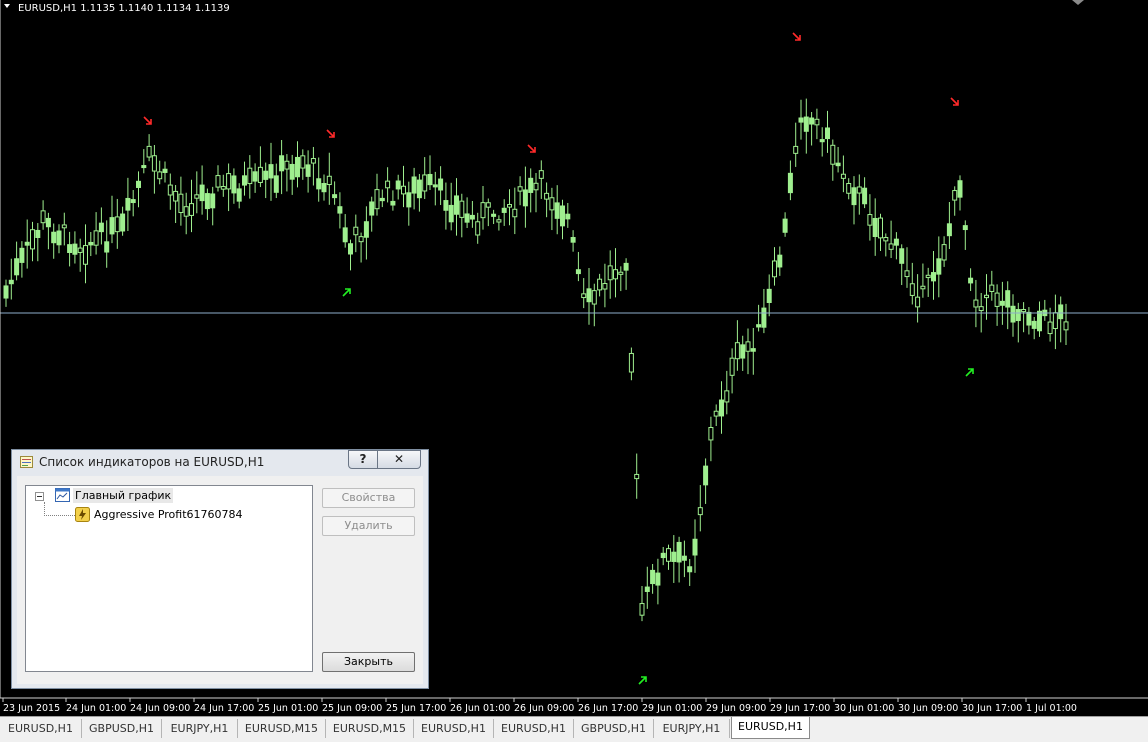  What do you see at coordinates (168, 514) in the screenshot?
I see `tree-node-indicator: Aggressive Profit61760784` at bounding box center [168, 514].